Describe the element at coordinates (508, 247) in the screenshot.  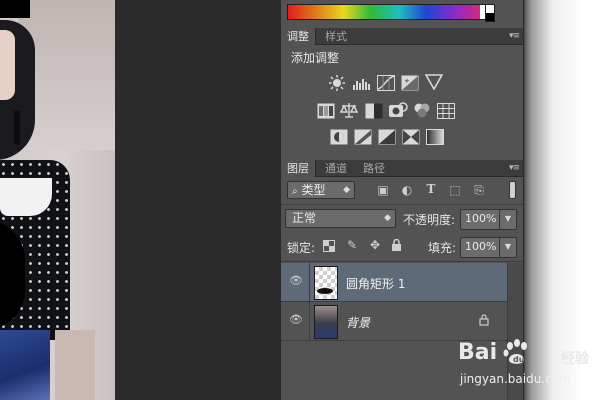
I see `fill-dropdown-button: ▼` at that location.